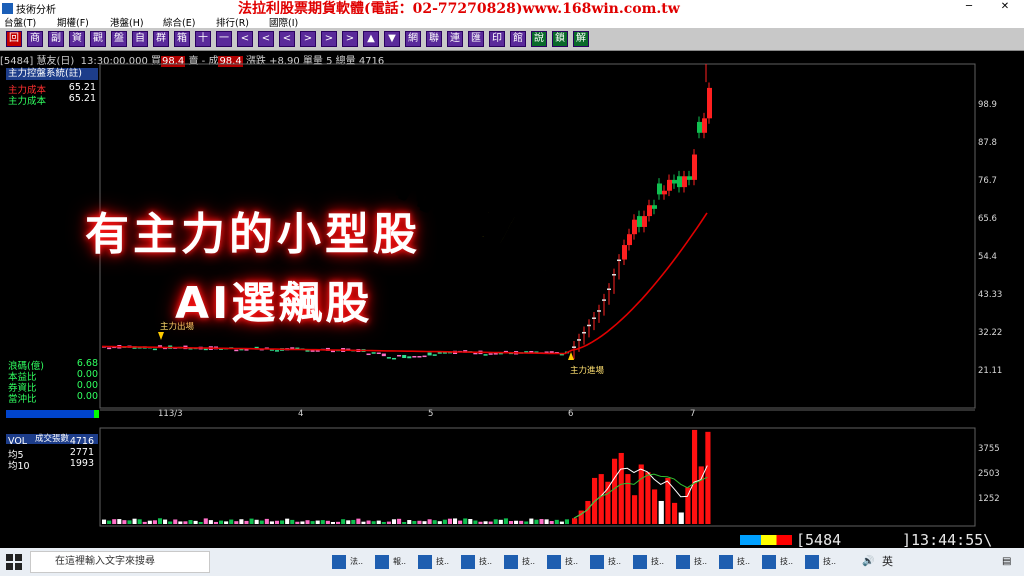 The image size is (1024, 576). Describe the element at coordinates (1005, 7) in the screenshot. I see `close-button: ✕` at that location.